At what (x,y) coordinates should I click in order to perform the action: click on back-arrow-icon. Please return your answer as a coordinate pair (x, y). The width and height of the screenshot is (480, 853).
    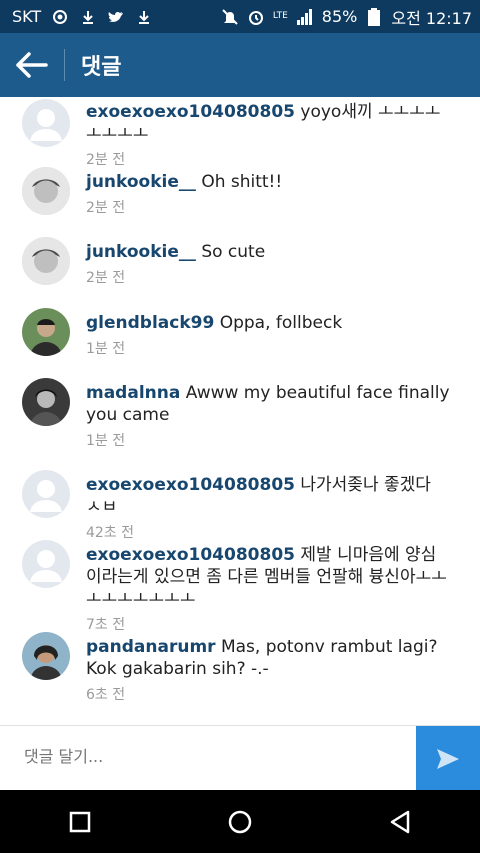
    Looking at the image, I should click on (32, 65).